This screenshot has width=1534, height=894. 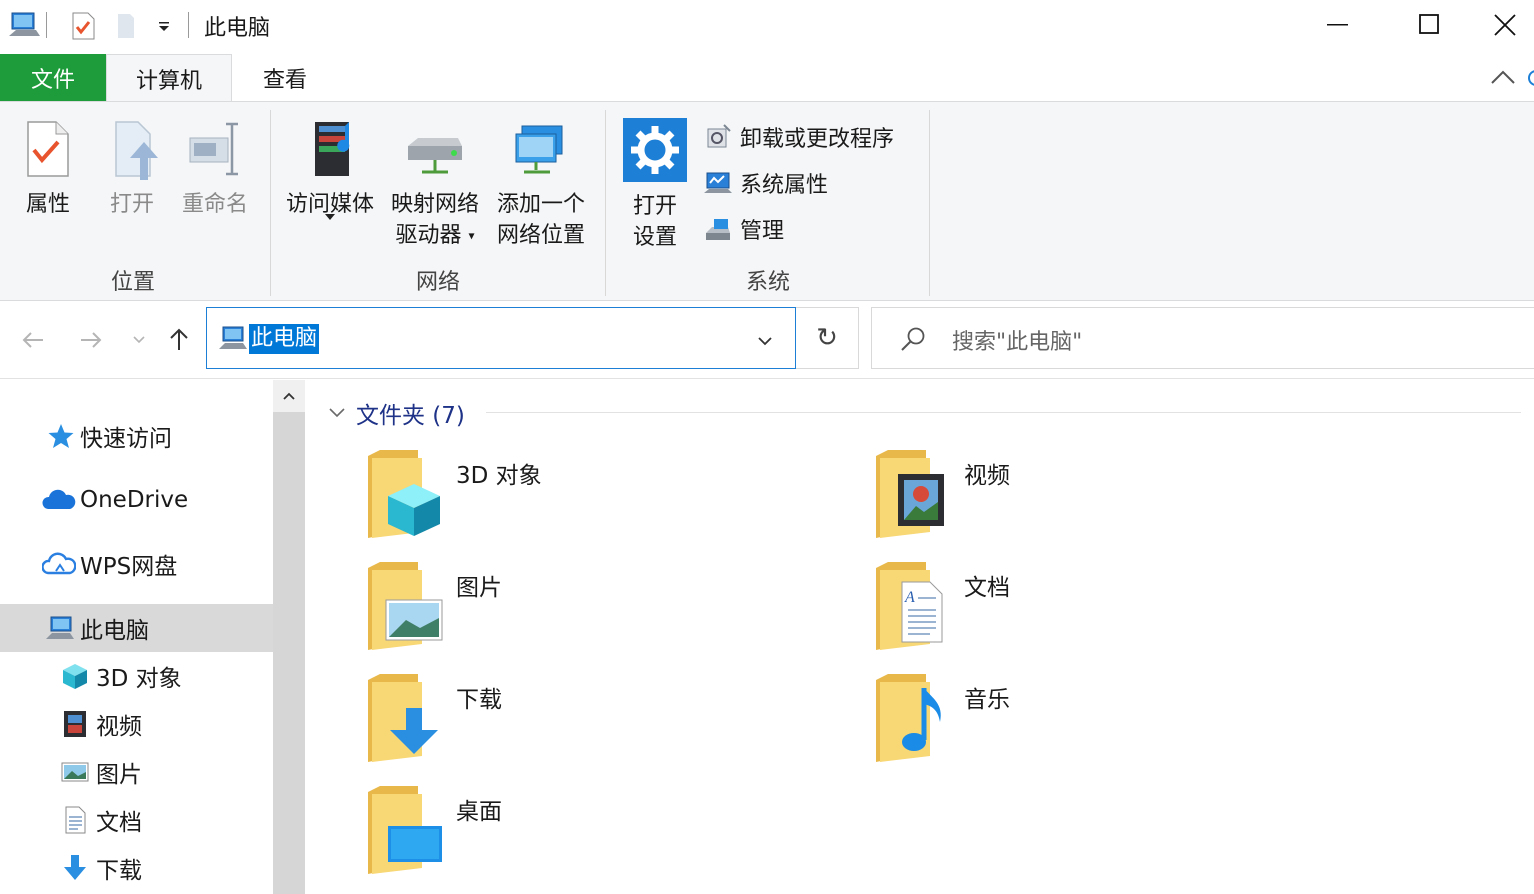 What do you see at coordinates (169, 78) in the screenshot?
I see `tab-computer: 计算机` at bounding box center [169, 78].